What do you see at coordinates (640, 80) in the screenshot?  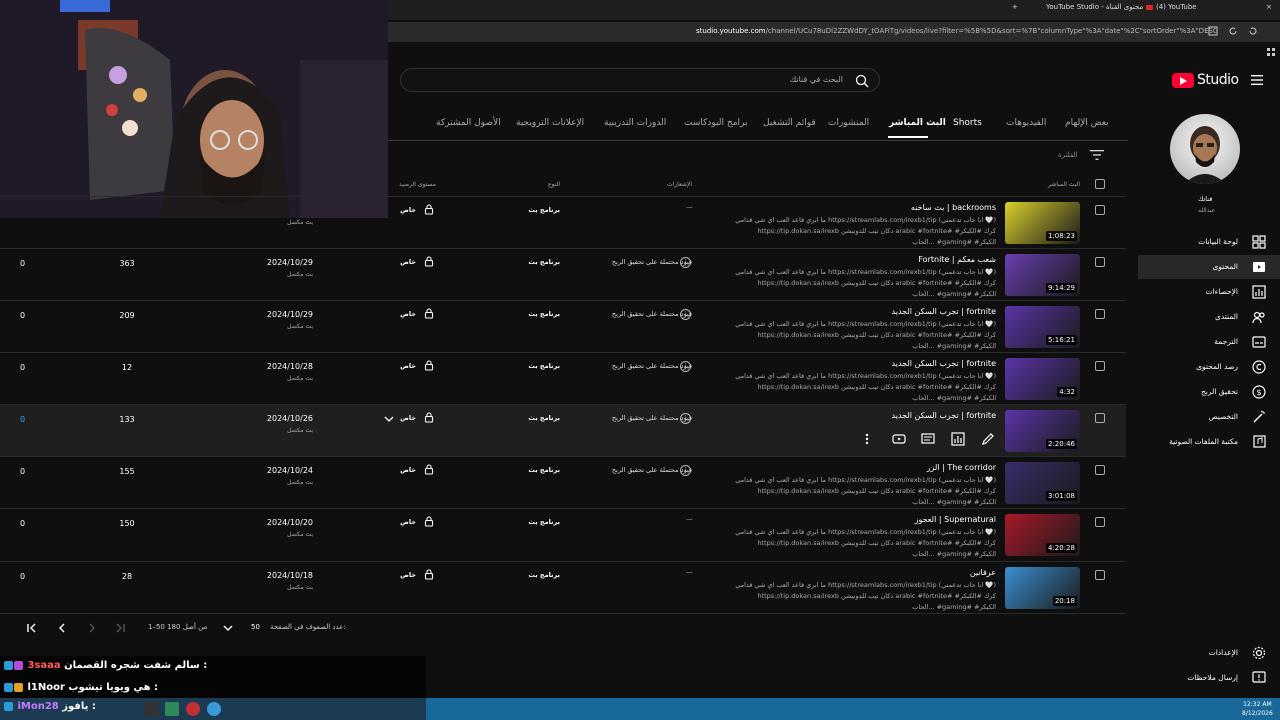 I see `search-bar: البحث في قناتك` at bounding box center [640, 80].